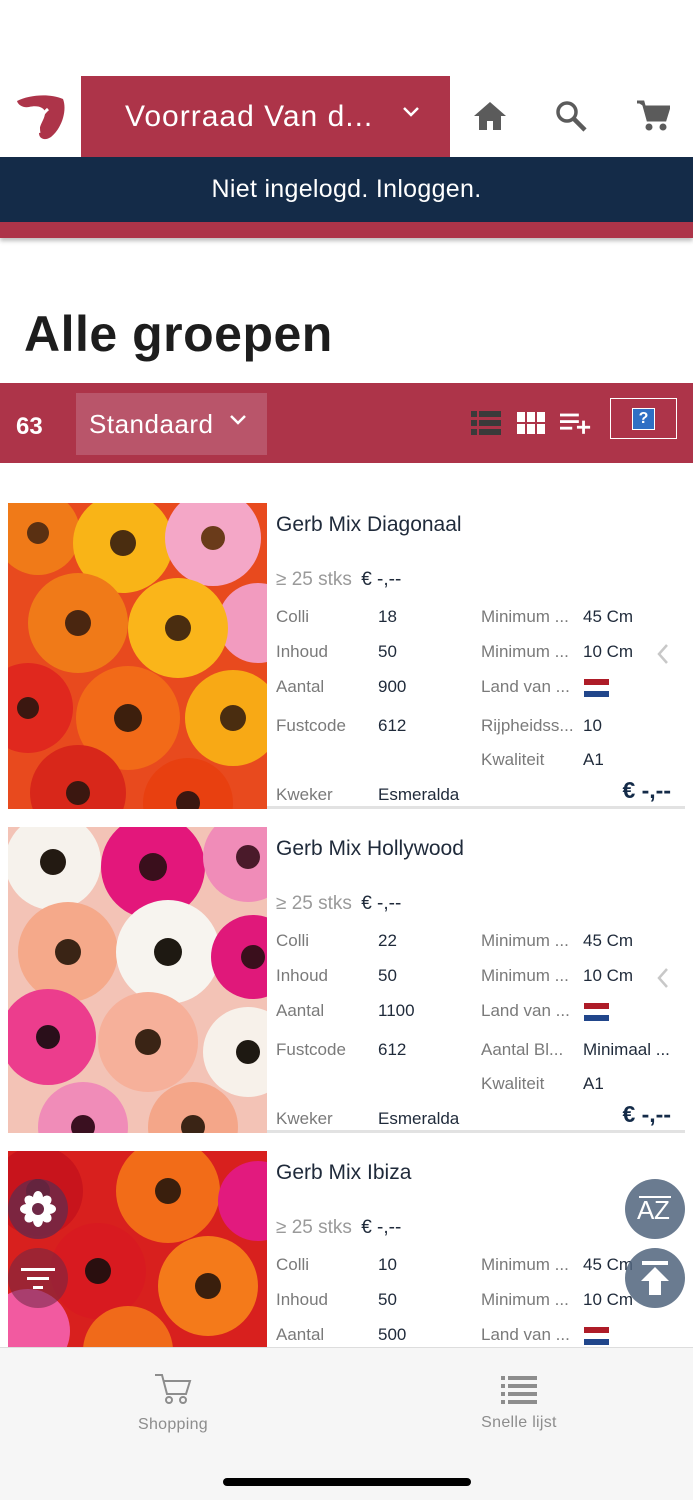 Image resolution: width=693 pixels, height=1500 pixels. I want to click on sort-az-button: A Z, so click(655, 1209).